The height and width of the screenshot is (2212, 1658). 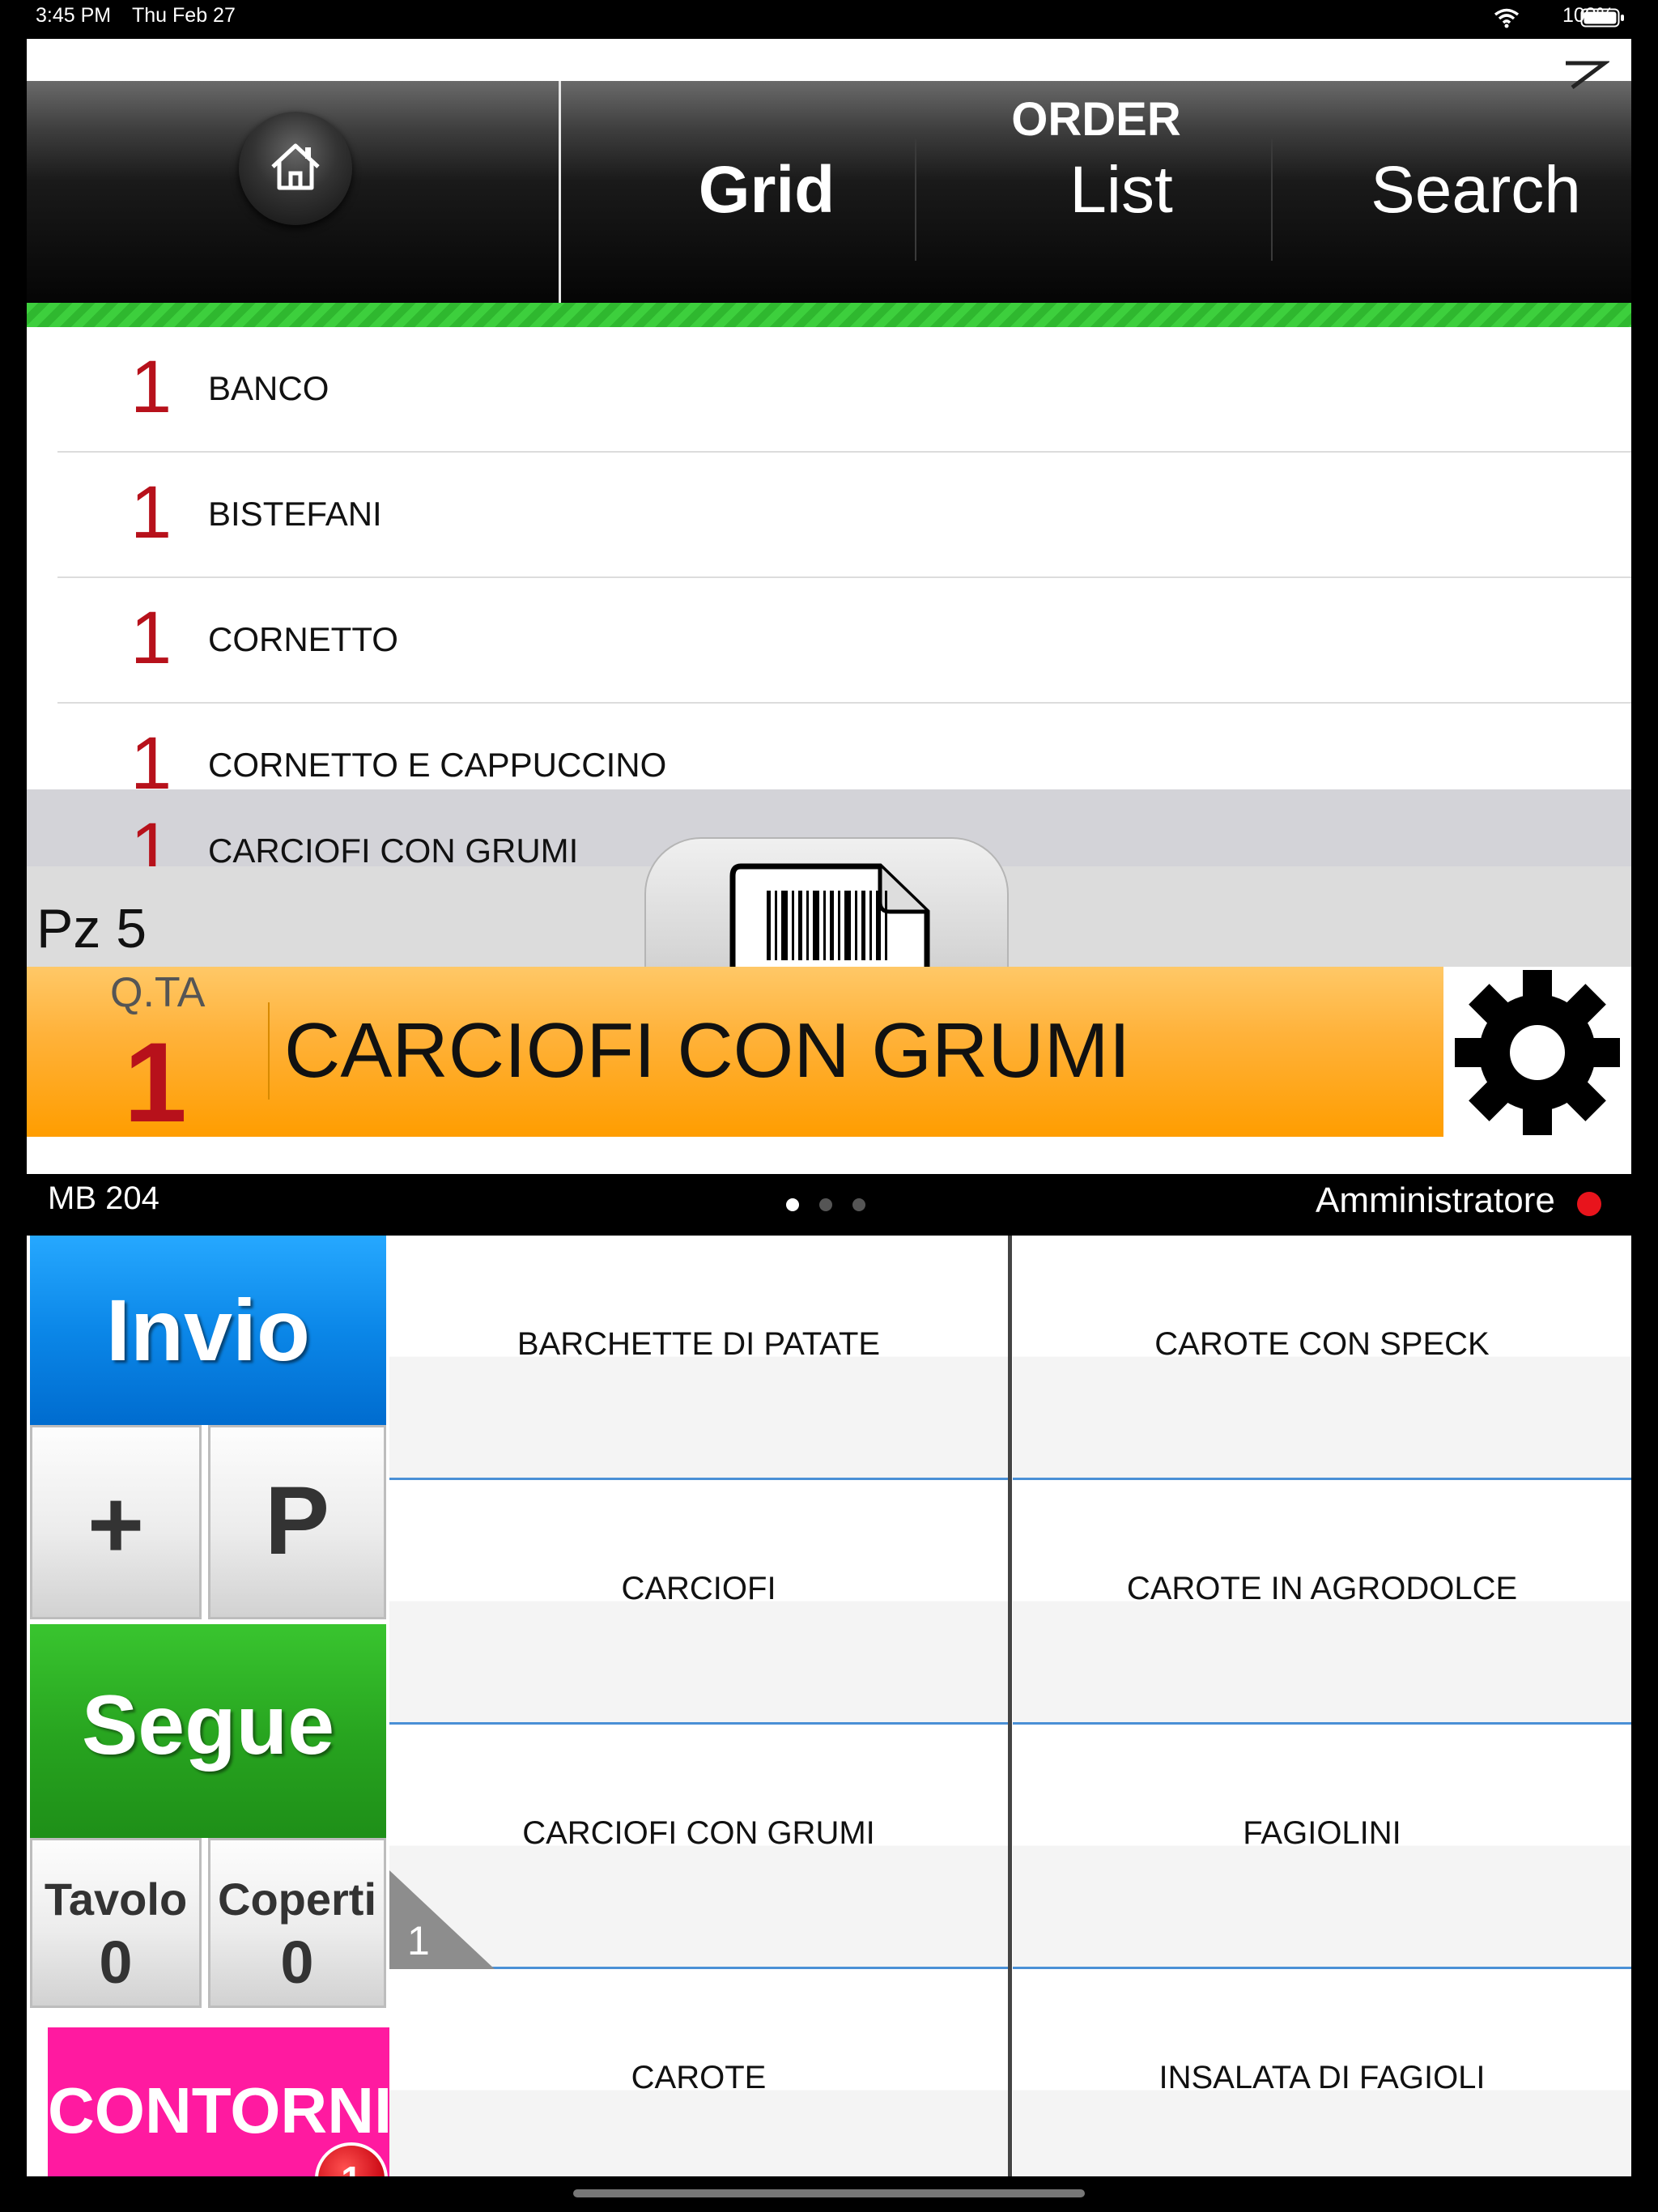 I want to click on home-button, so click(x=295, y=168).